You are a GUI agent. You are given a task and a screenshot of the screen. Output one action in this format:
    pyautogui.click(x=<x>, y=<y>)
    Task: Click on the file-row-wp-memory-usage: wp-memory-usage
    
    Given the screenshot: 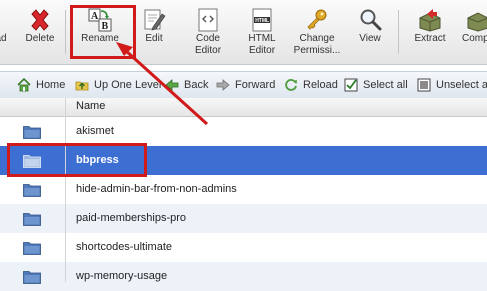 What is the action you would take?
    pyautogui.click(x=243, y=276)
    